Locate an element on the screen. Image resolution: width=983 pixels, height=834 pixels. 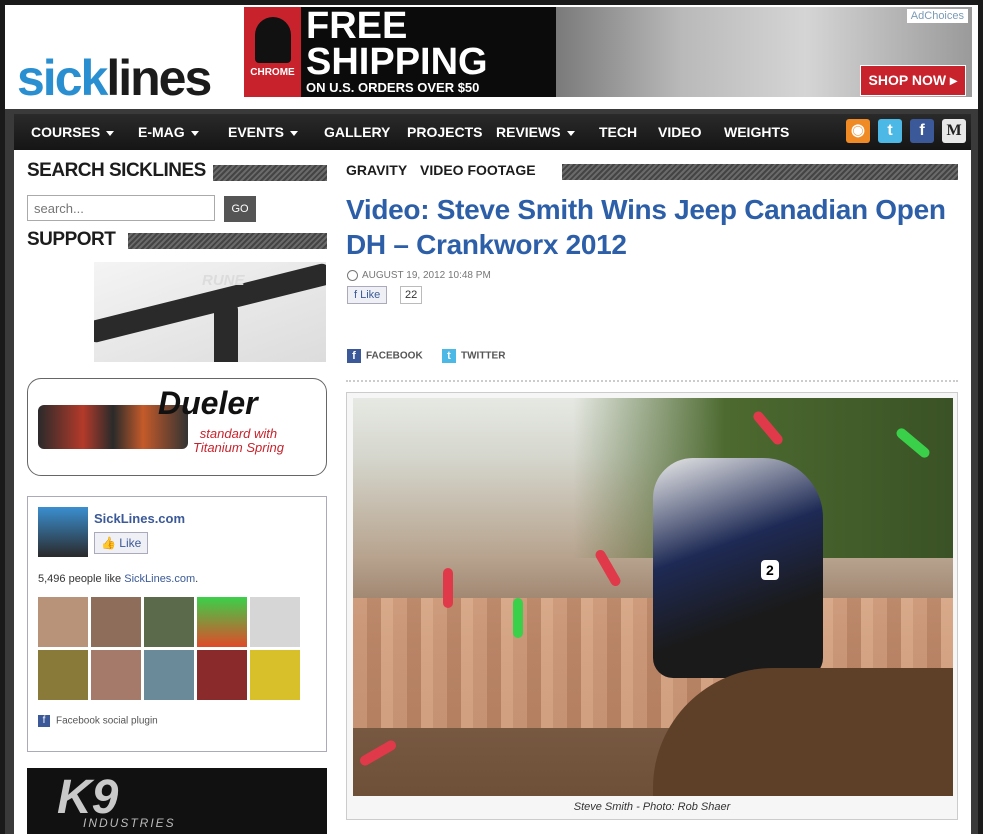
chrome-logo: CHROME is located at coordinates (272, 52).